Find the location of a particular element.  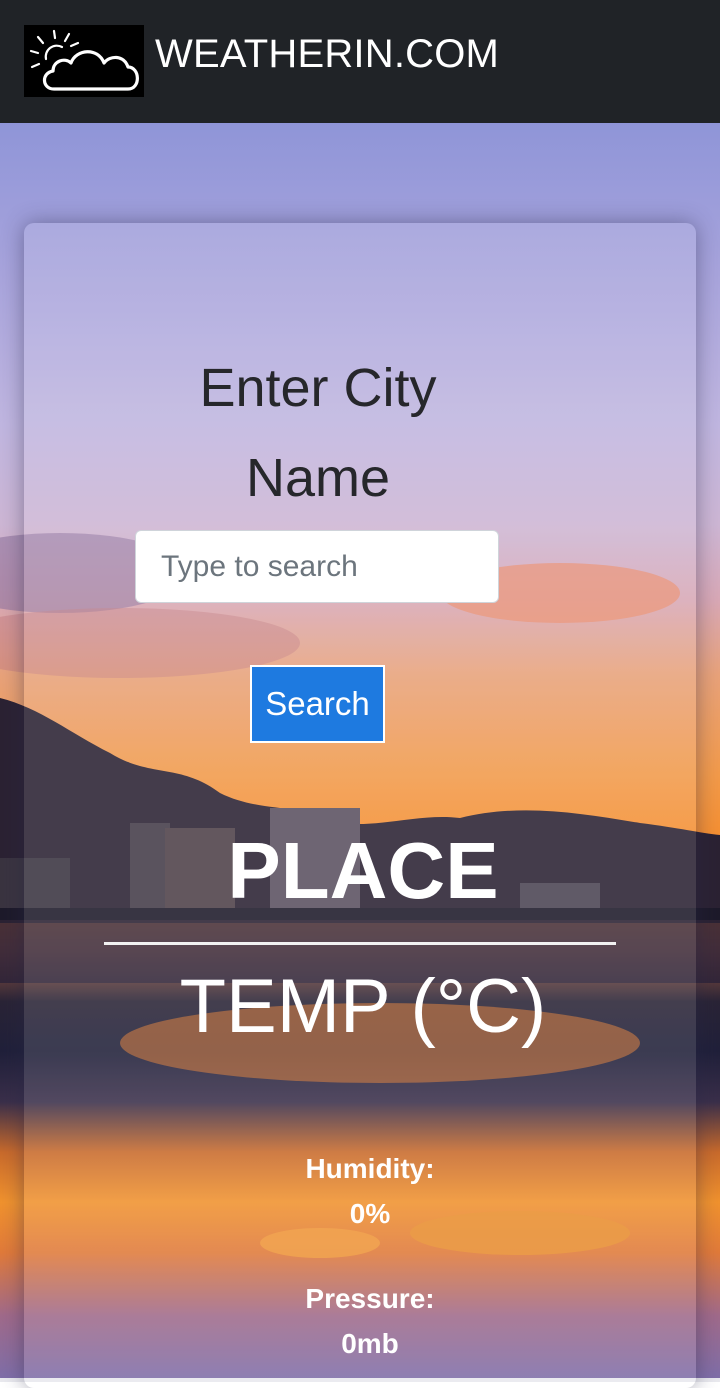

navbar: WEATHERIN.COM is located at coordinates (360, 61).